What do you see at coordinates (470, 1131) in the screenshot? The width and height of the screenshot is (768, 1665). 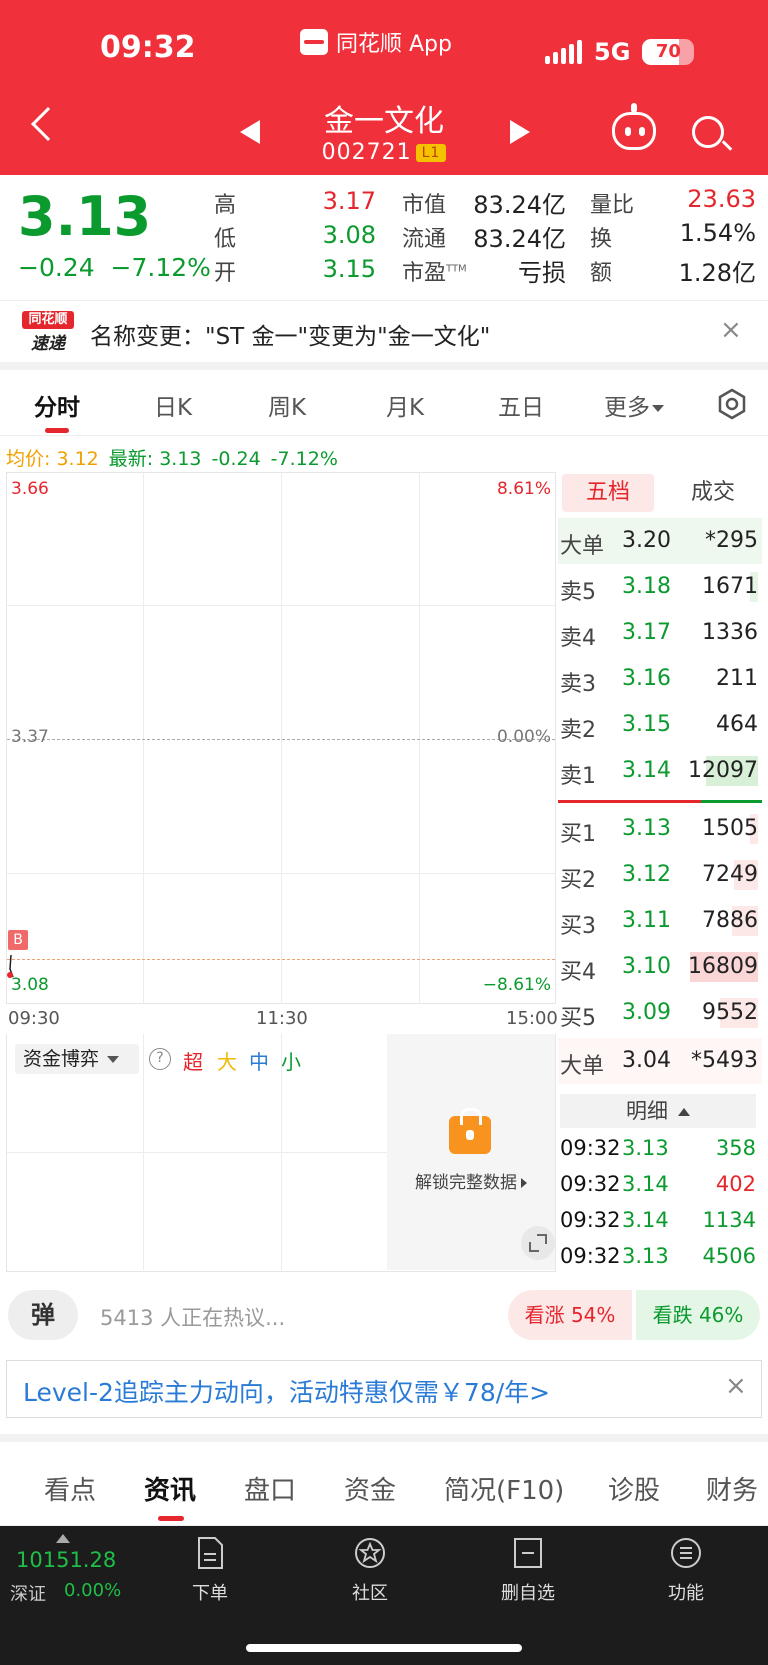 I see `lock-icon` at bounding box center [470, 1131].